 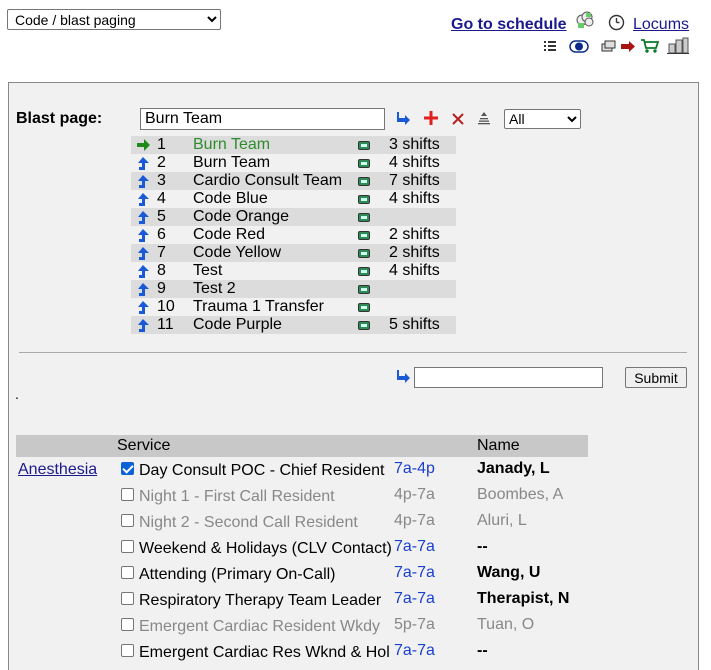 I want to click on delete-icon, so click(x=458, y=118).